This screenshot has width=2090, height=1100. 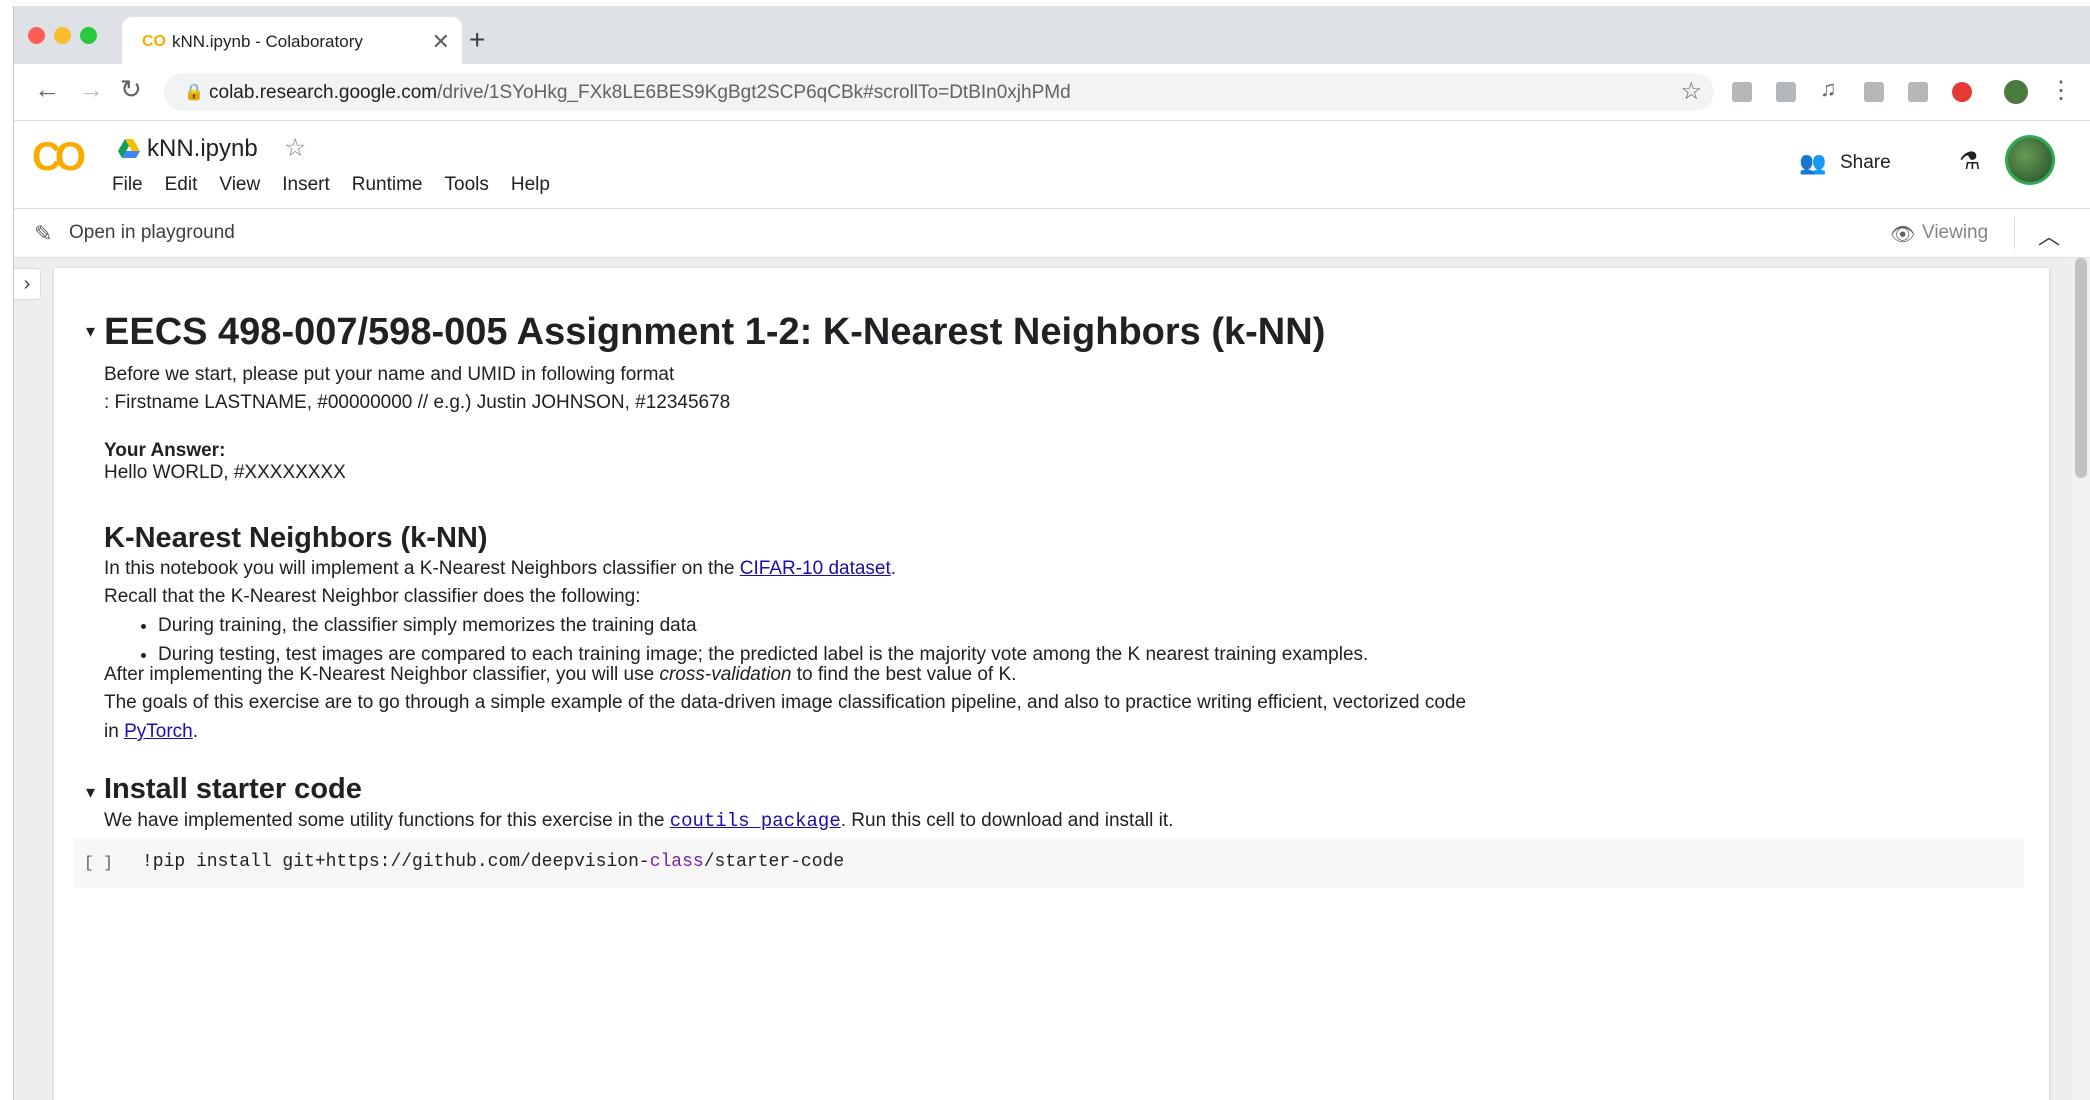 What do you see at coordinates (331, 185) in the screenshot?
I see `menu-bar: File Edit View Insert Runtime Tools Help` at bounding box center [331, 185].